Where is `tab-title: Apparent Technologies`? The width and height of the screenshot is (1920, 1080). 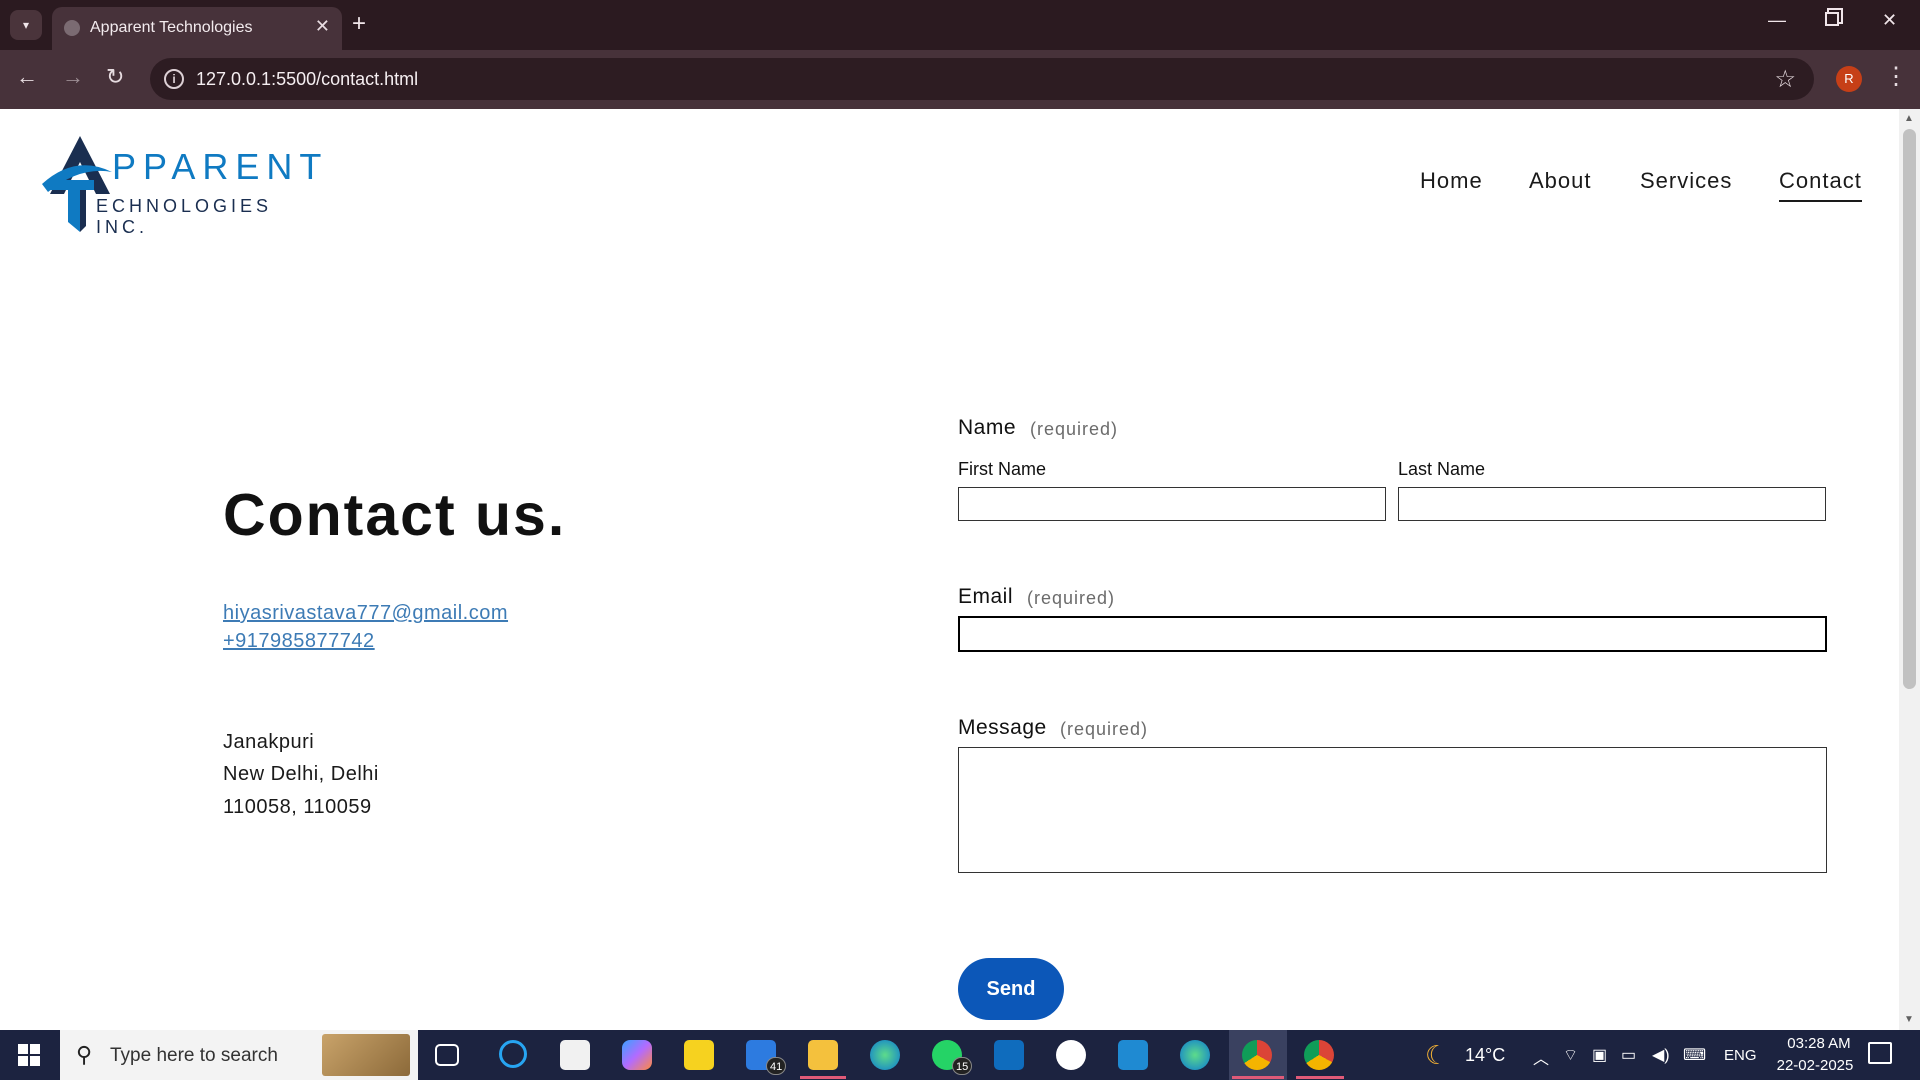 tab-title: Apparent Technologies is located at coordinates (171, 27).